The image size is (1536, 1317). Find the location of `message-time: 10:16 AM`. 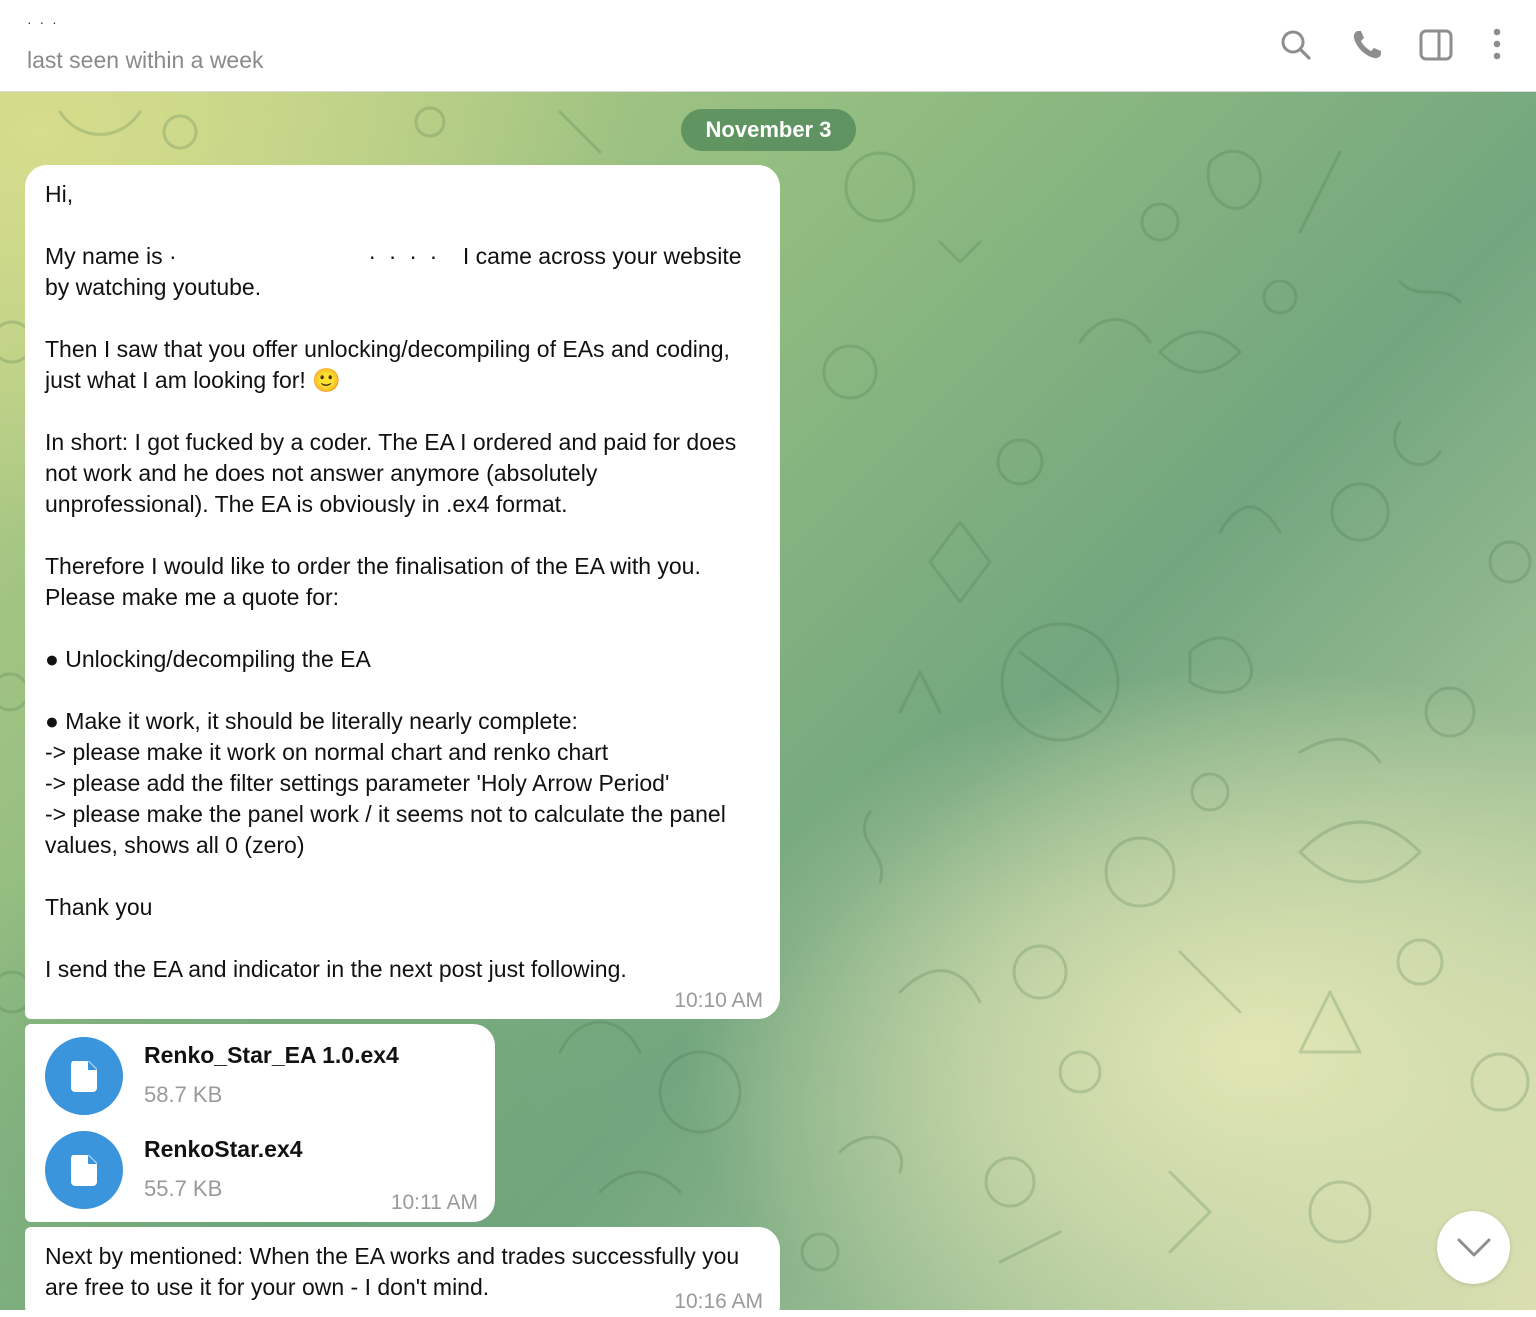

message-time: 10:16 AM is located at coordinates (718, 1300).